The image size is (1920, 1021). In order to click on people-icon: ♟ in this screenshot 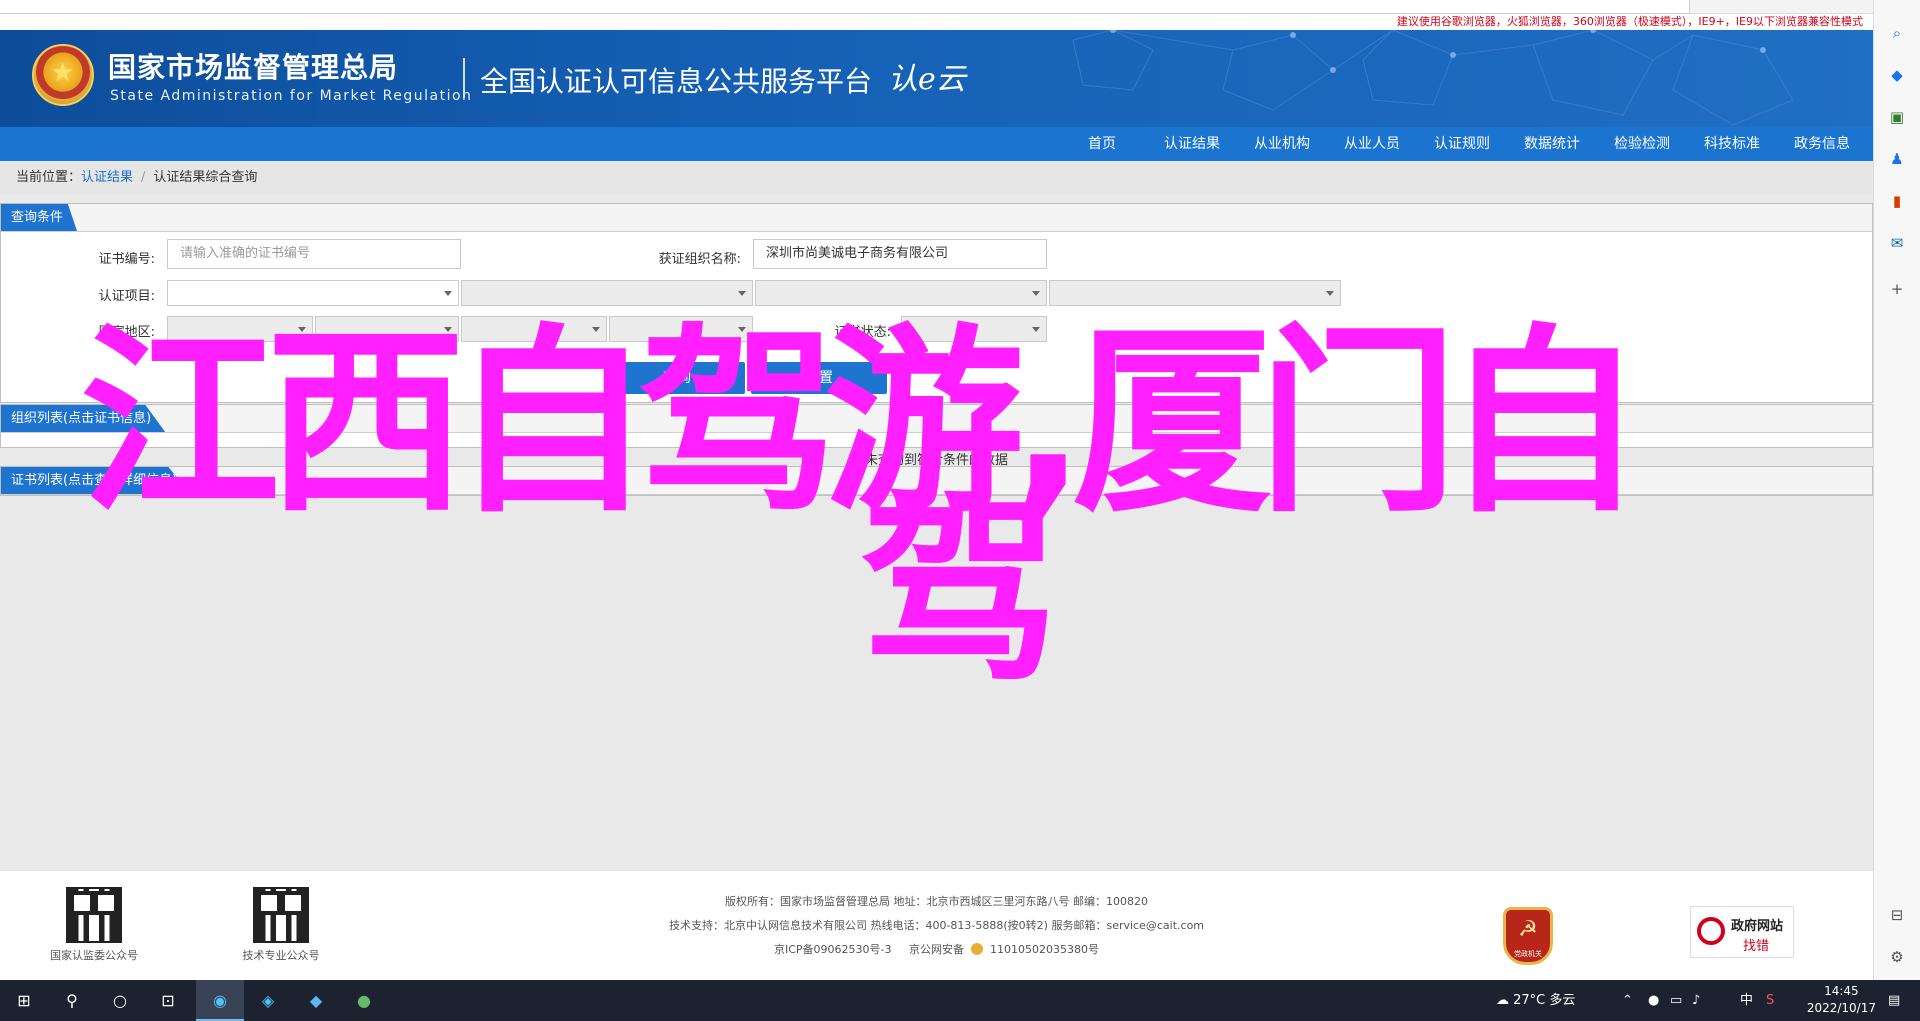, I will do `click(1897, 159)`.